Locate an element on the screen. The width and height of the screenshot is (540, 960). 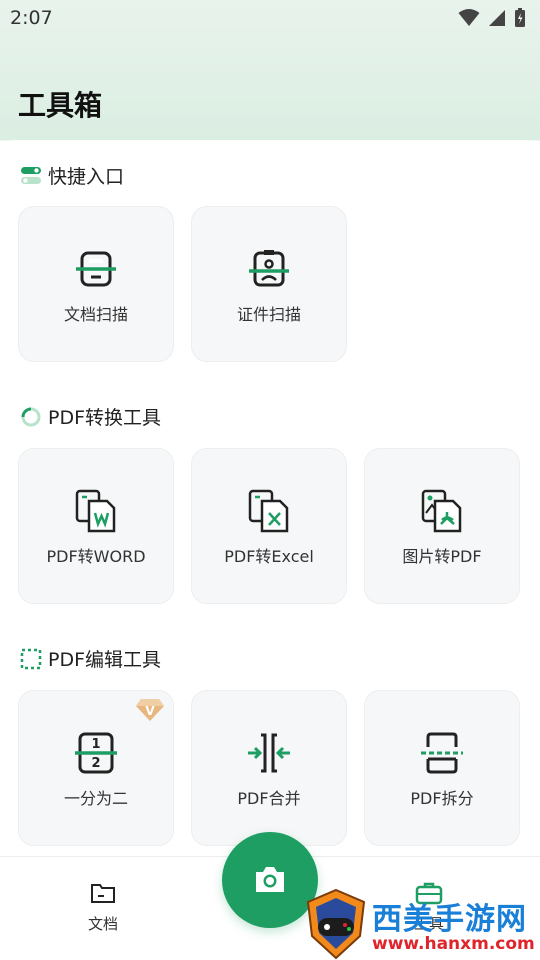
pdf-split-icon is located at coordinates (442, 753).